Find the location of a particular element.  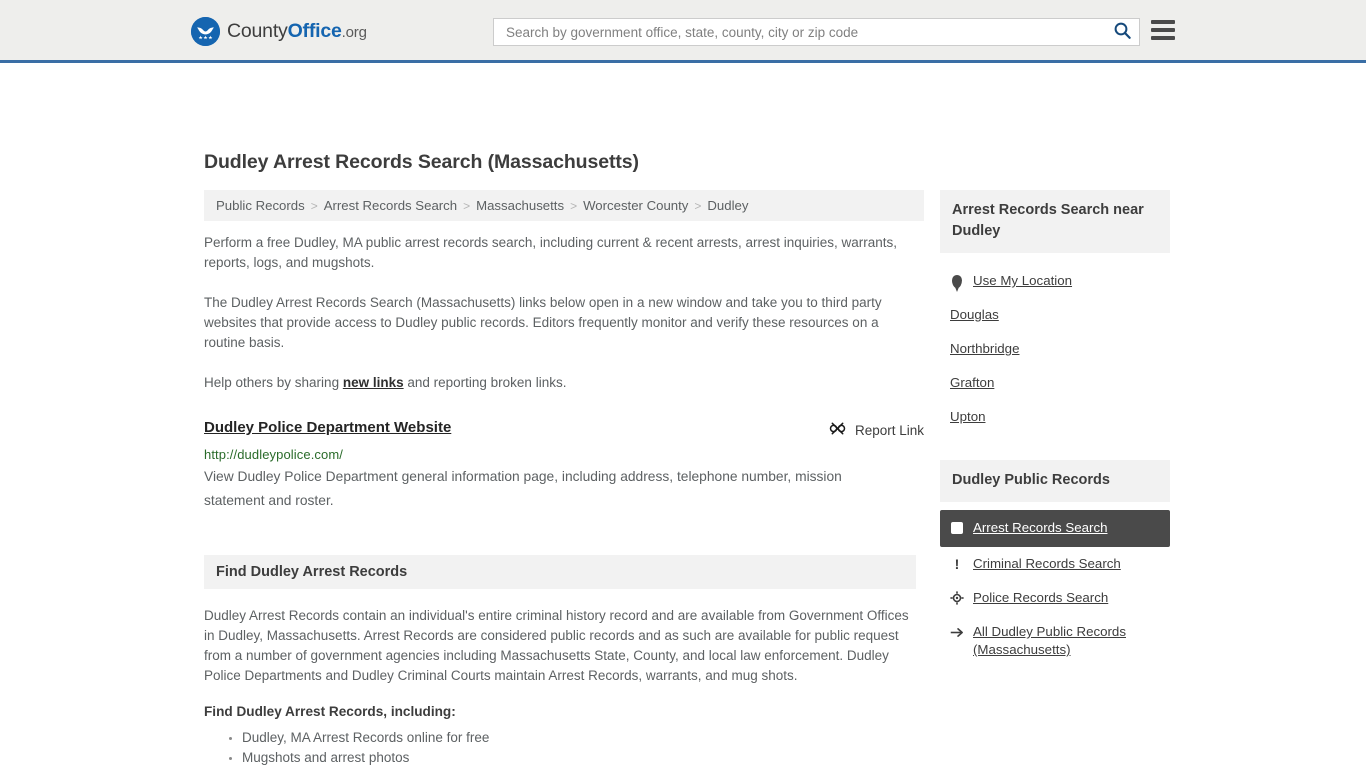

broken-link-icon is located at coordinates (837, 430).